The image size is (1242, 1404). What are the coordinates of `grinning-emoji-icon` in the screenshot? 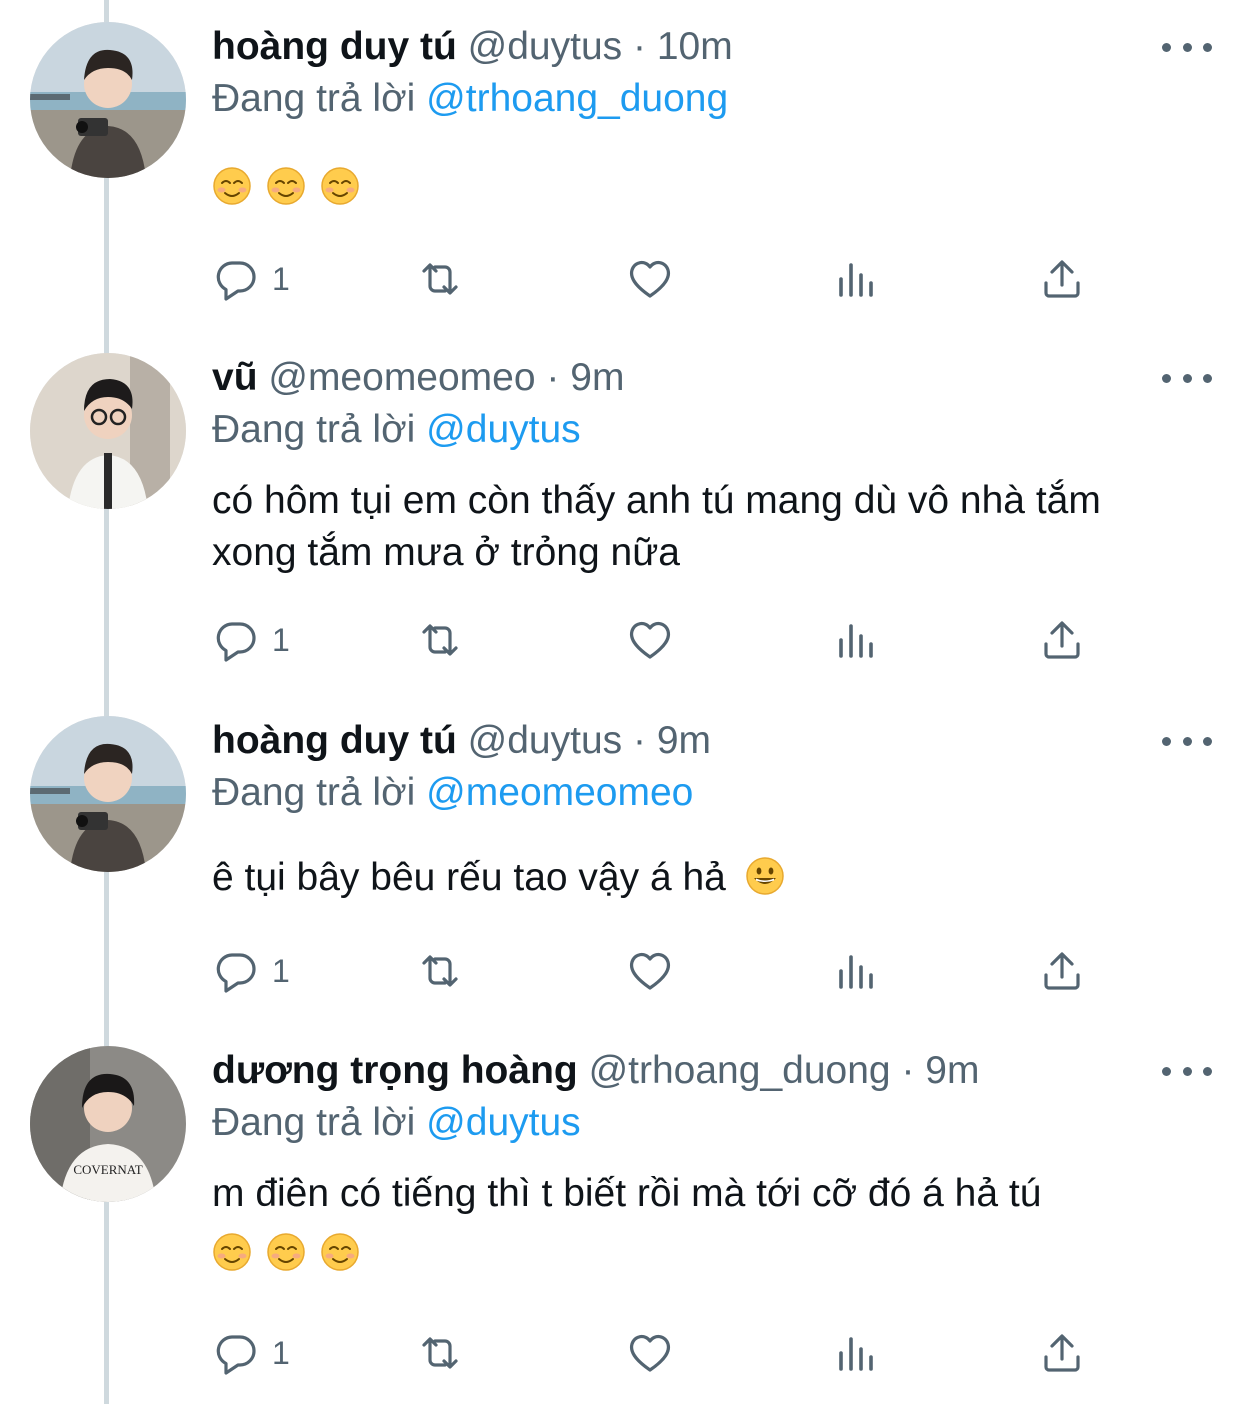 It's located at (765, 876).